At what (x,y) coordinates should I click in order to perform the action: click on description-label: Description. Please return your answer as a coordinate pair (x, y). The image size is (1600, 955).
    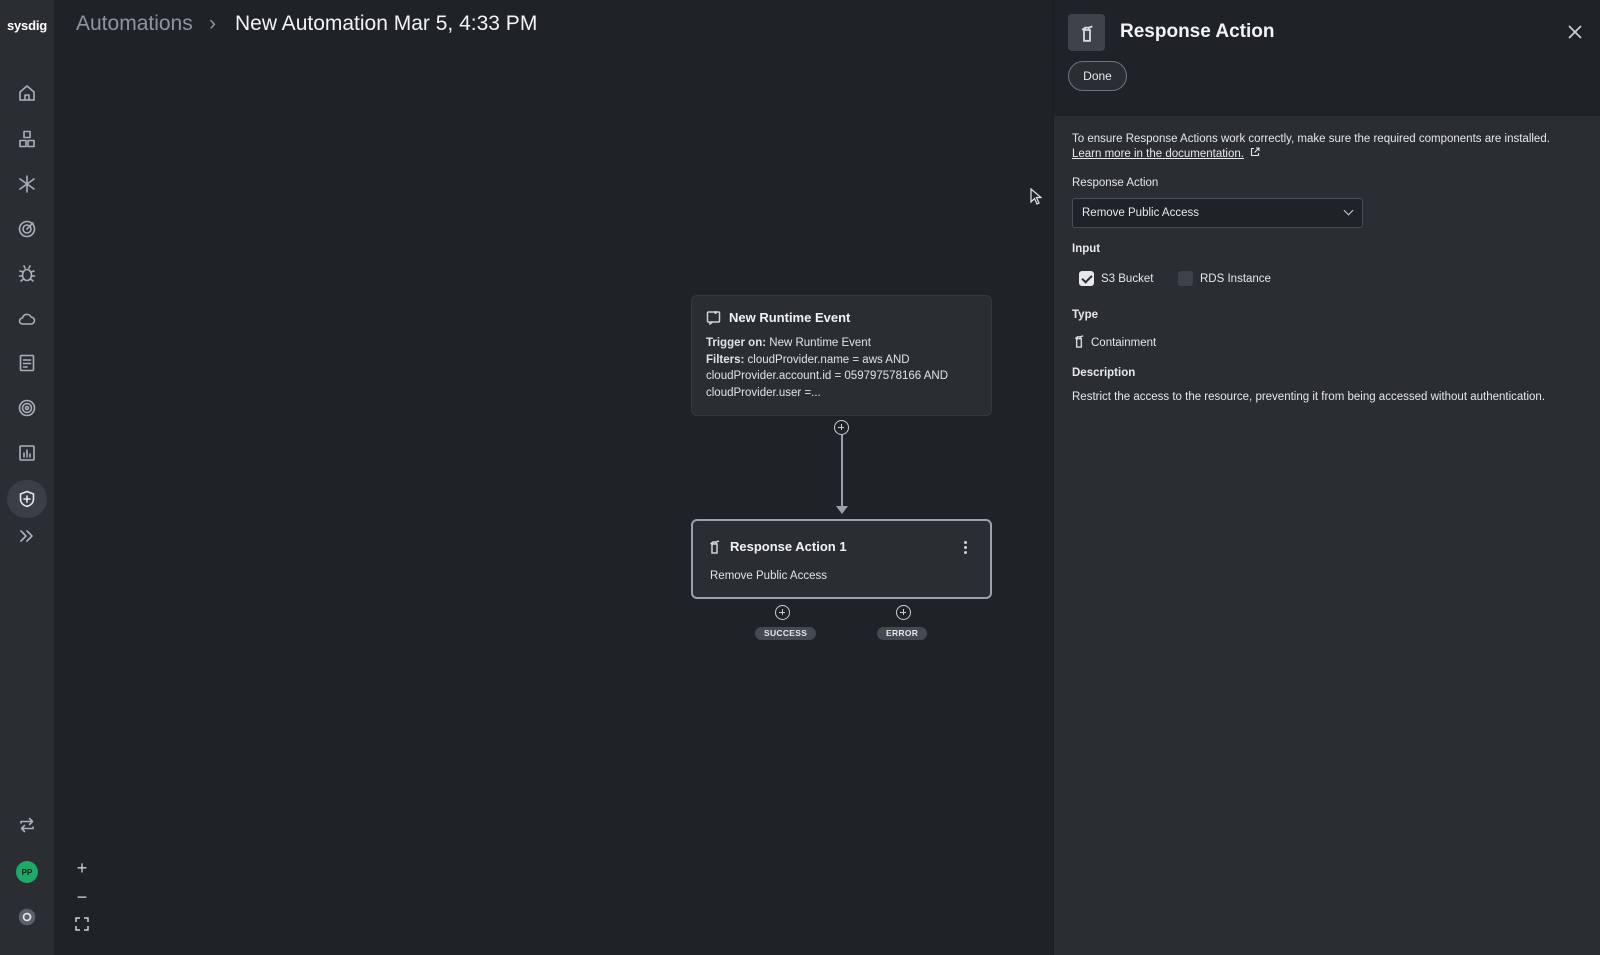
    Looking at the image, I should click on (1104, 373).